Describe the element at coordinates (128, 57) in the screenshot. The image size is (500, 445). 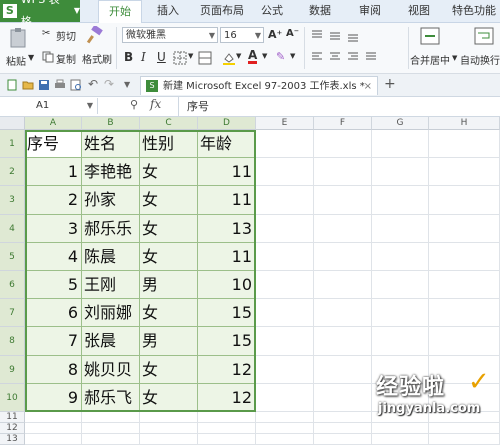
I see `bold-button: B` at that location.